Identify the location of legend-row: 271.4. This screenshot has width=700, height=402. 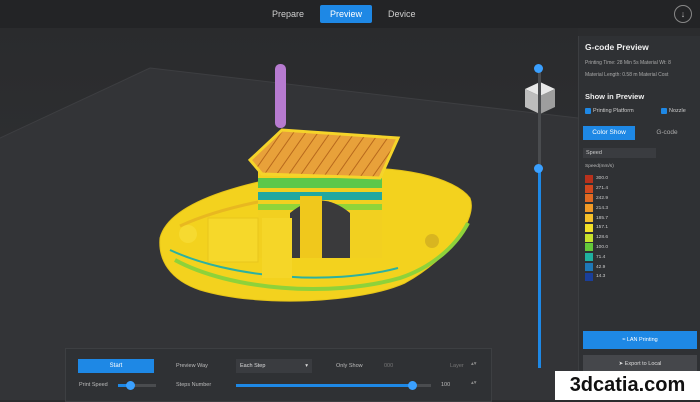
(596, 189).